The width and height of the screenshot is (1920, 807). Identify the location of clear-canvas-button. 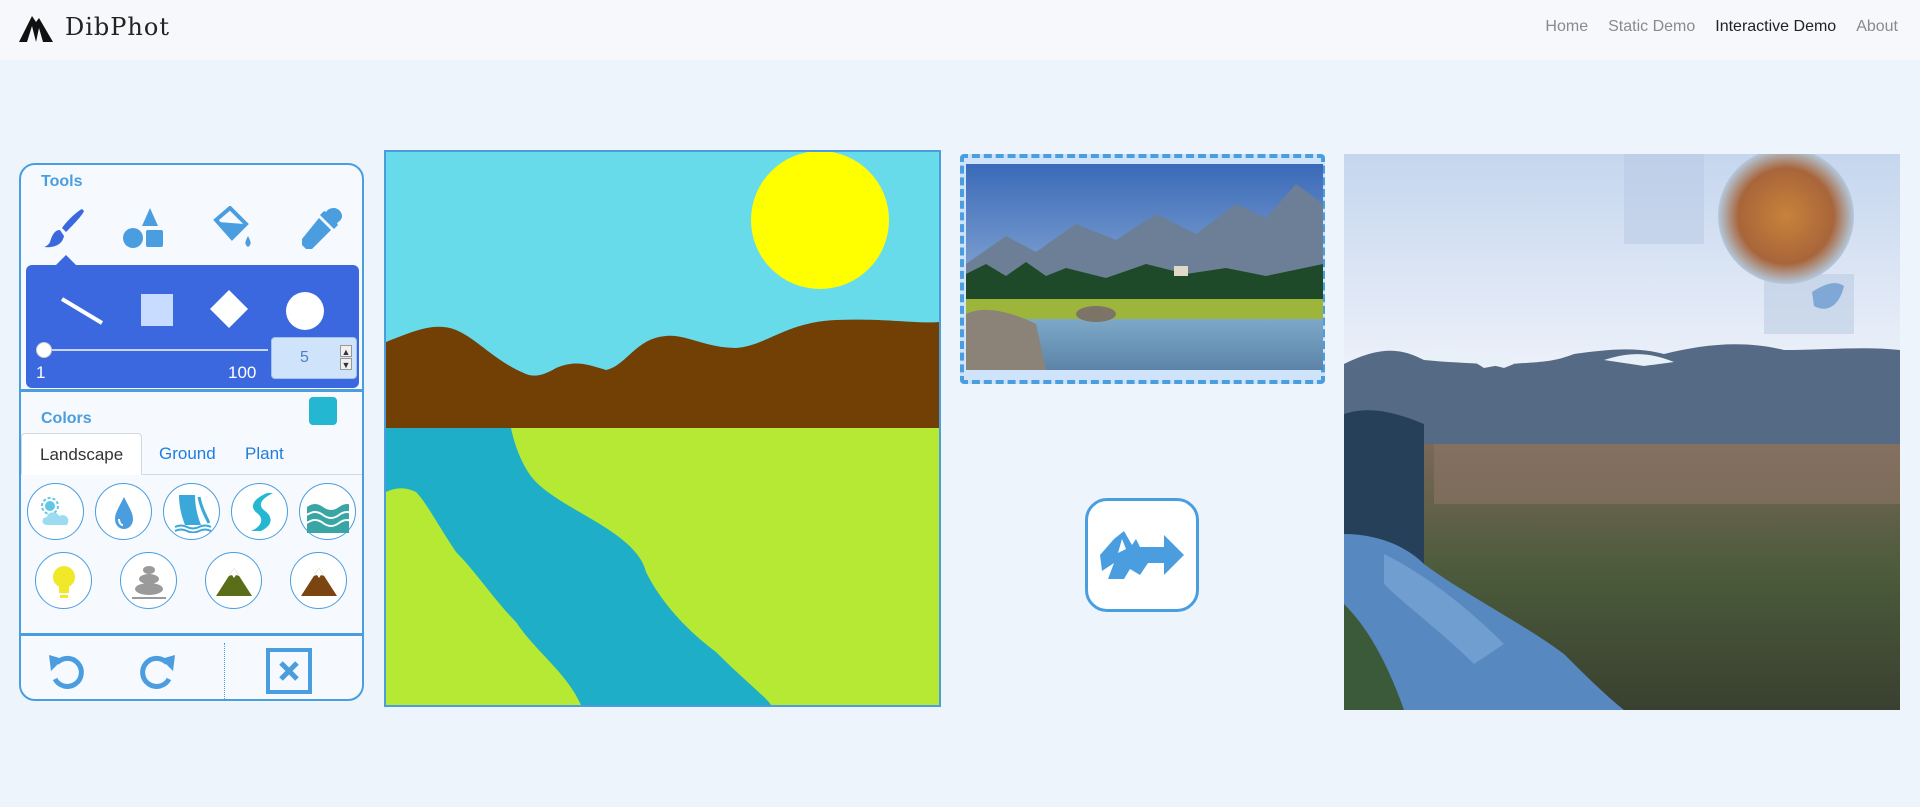
(289, 671).